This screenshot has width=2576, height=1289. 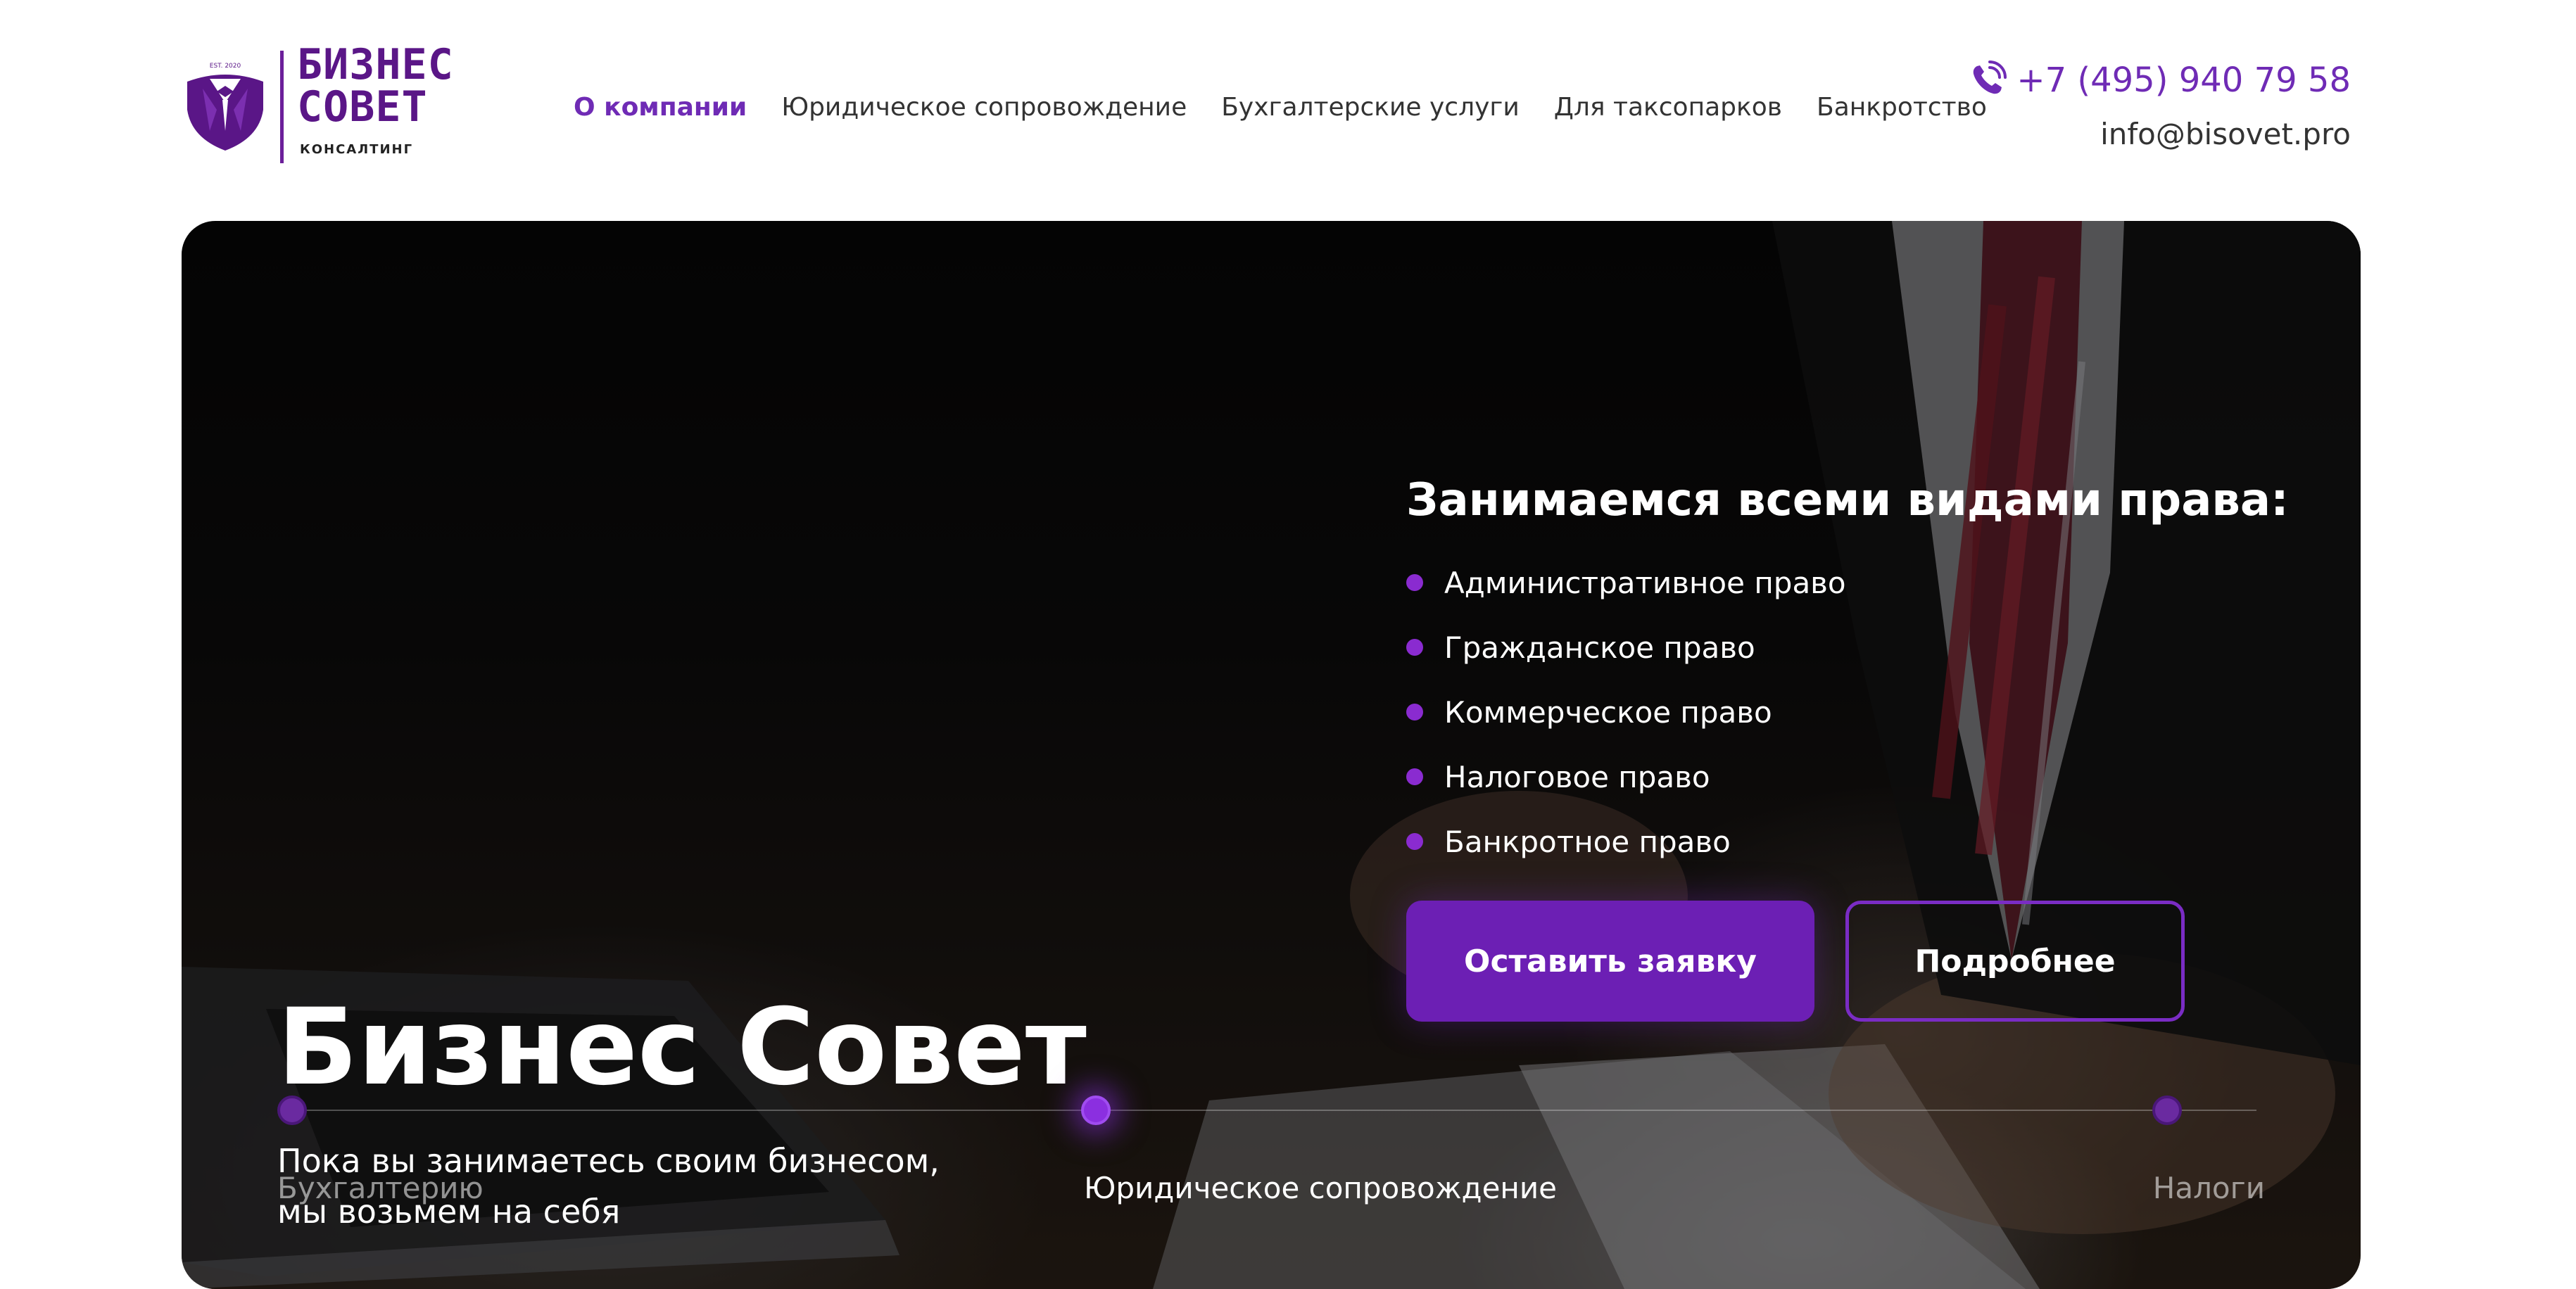 What do you see at coordinates (1847, 647) in the screenshot?
I see `service-item: Гражданское право` at bounding box center [1847, 647].